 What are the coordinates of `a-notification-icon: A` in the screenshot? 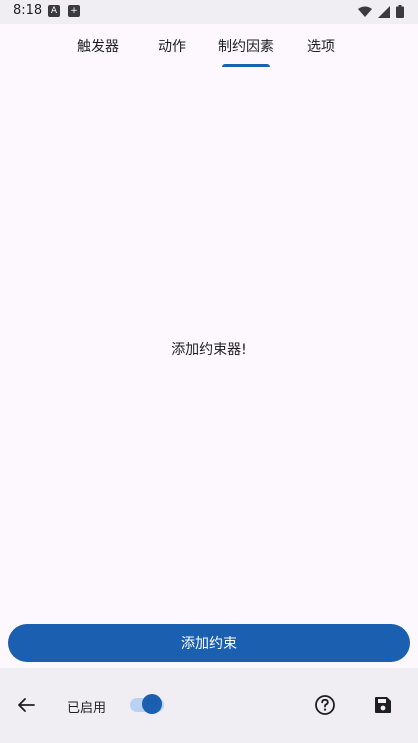 It's located at (54, 11).